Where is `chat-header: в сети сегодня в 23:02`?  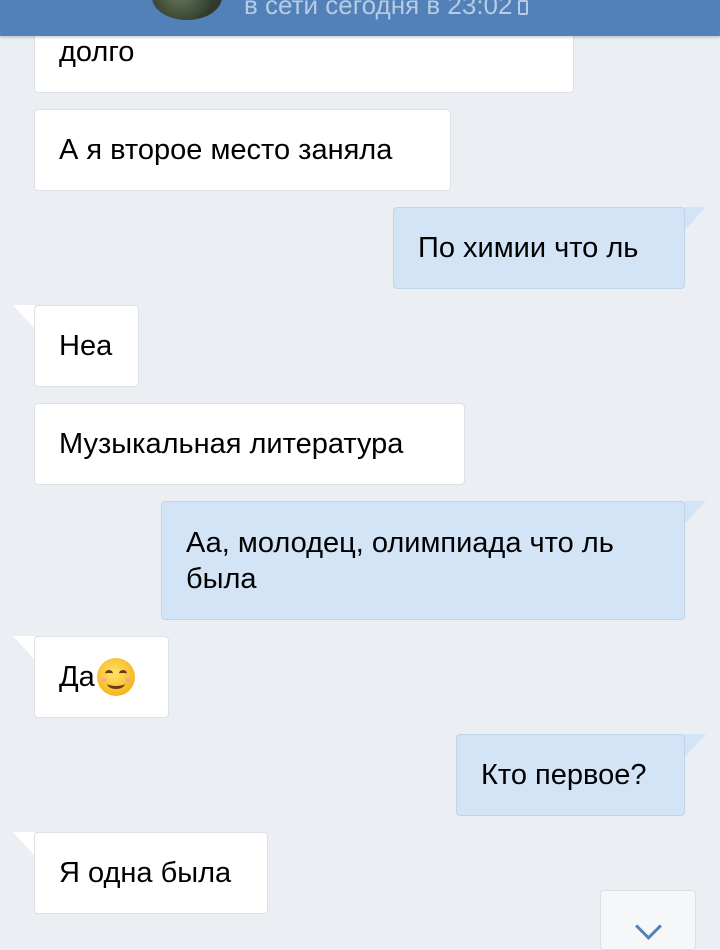 chat-header: в сети сегодня в 23:02 is located at coordinates (360, 18).